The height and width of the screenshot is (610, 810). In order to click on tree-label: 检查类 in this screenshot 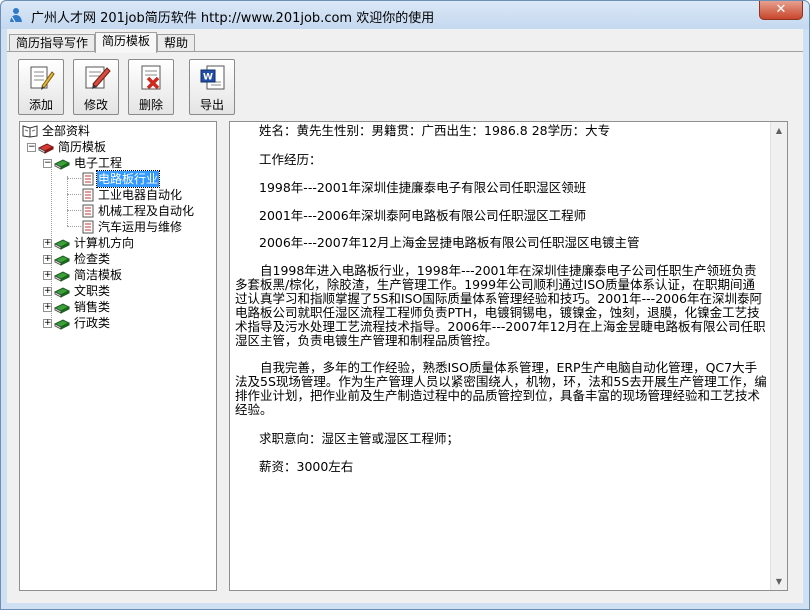, I will do `click(92, 259)`.